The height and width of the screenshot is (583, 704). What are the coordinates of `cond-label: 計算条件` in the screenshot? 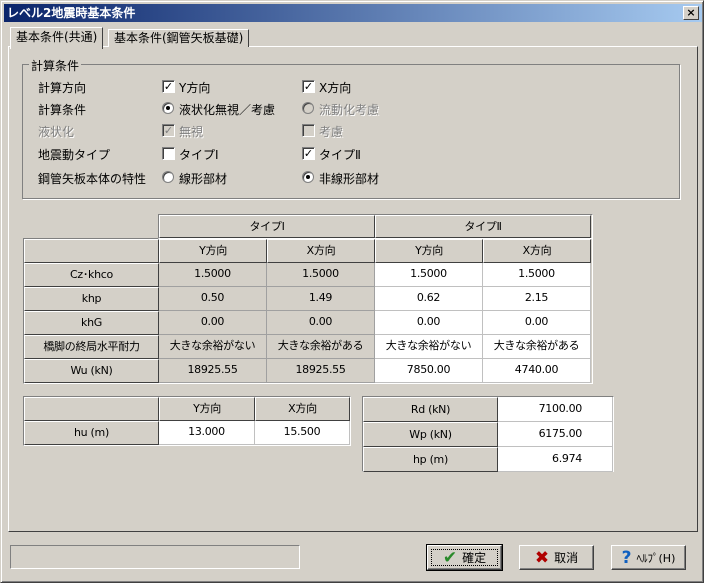 It's located at (62, 110).